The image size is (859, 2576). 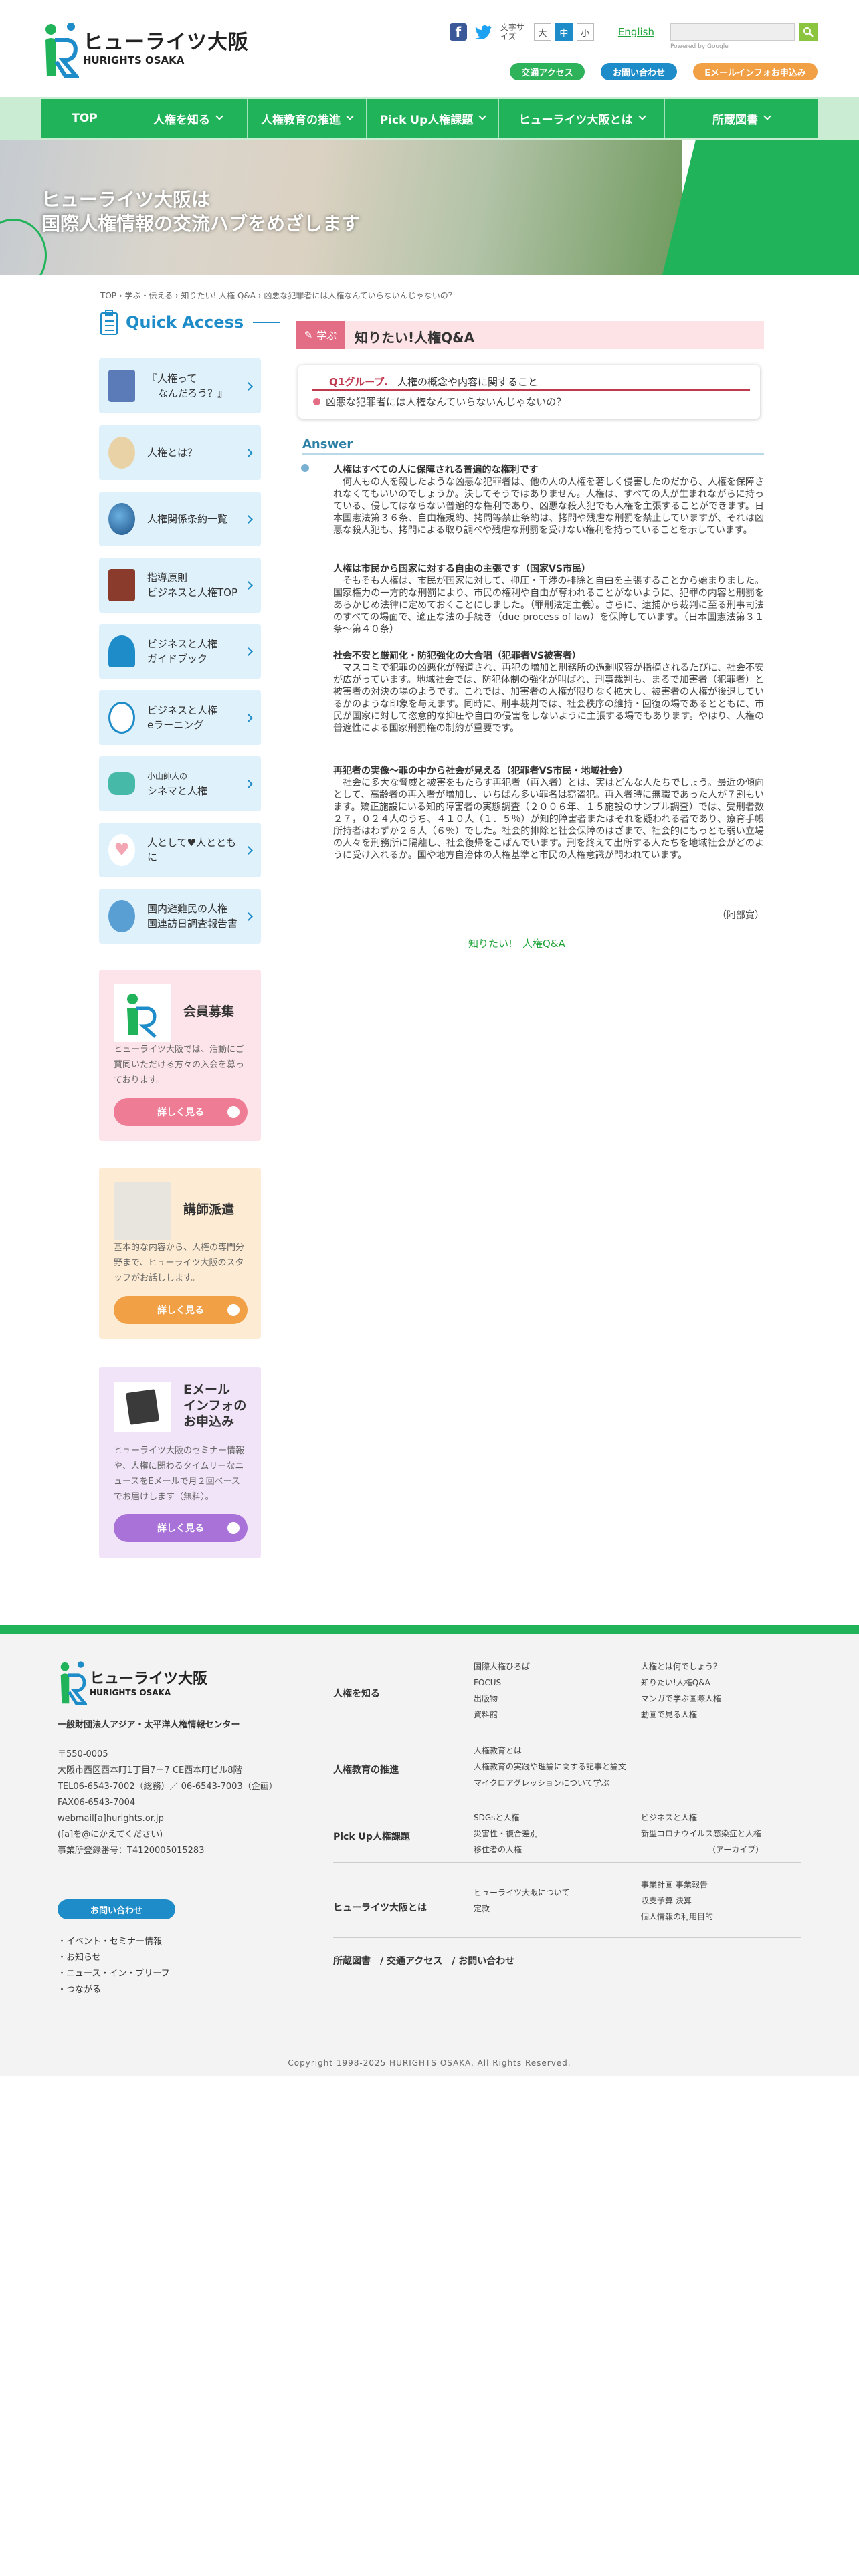 I want to click on nav-item-education: 人権教育の推進, so click(x=307, y=118).